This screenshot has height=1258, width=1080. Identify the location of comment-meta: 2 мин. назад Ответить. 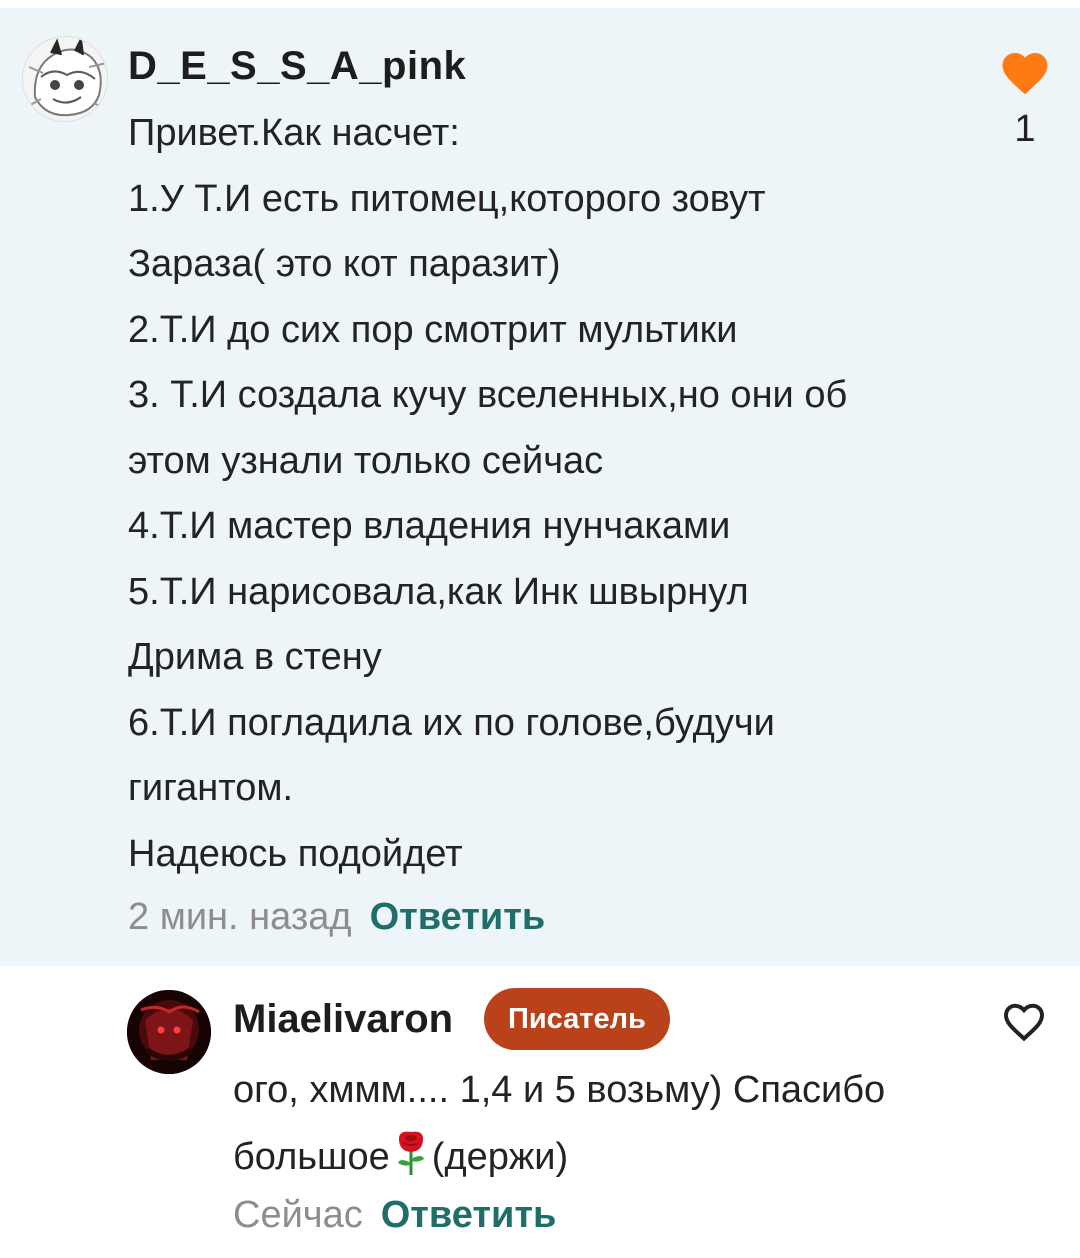
(336, 917).